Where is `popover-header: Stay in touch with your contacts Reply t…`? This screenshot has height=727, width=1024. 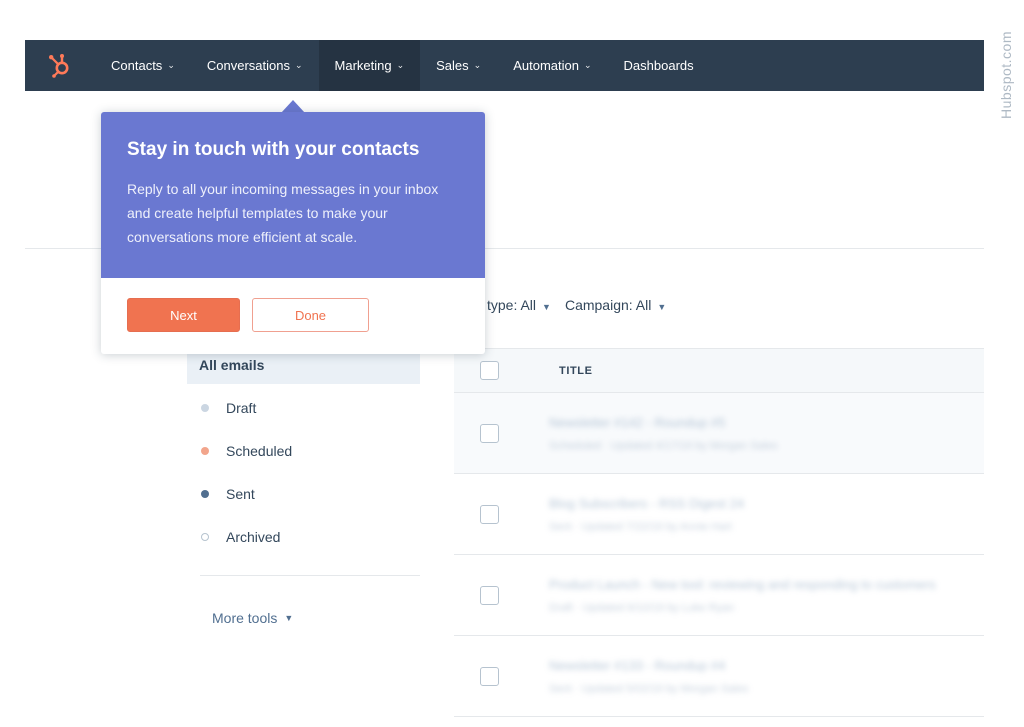 popover-header: Stay in touch with your contacts Reply t… is located at coordinates (293, 195).